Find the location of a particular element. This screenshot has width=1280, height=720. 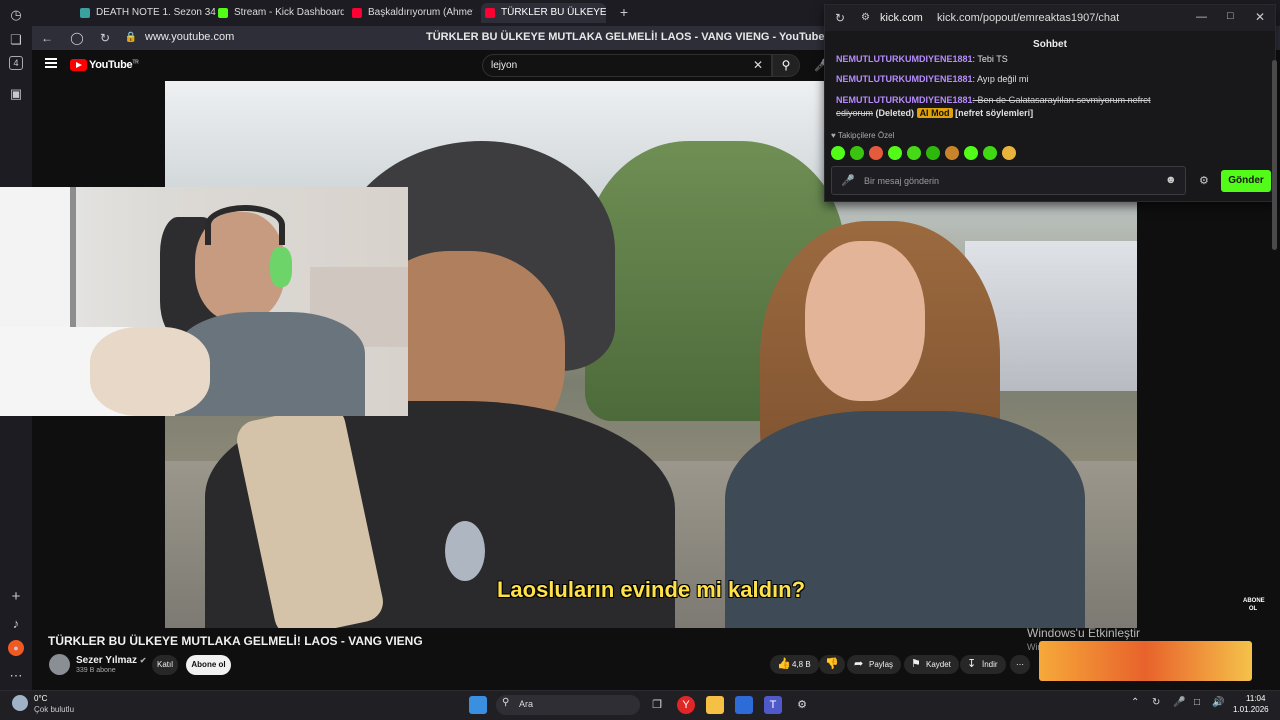

teams-icon: T is located at coordinates (773, 705).